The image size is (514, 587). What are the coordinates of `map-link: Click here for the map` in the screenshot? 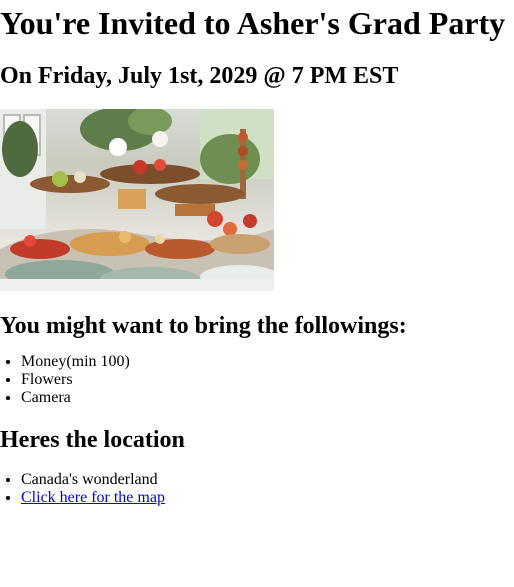 It's located at (93, 497).